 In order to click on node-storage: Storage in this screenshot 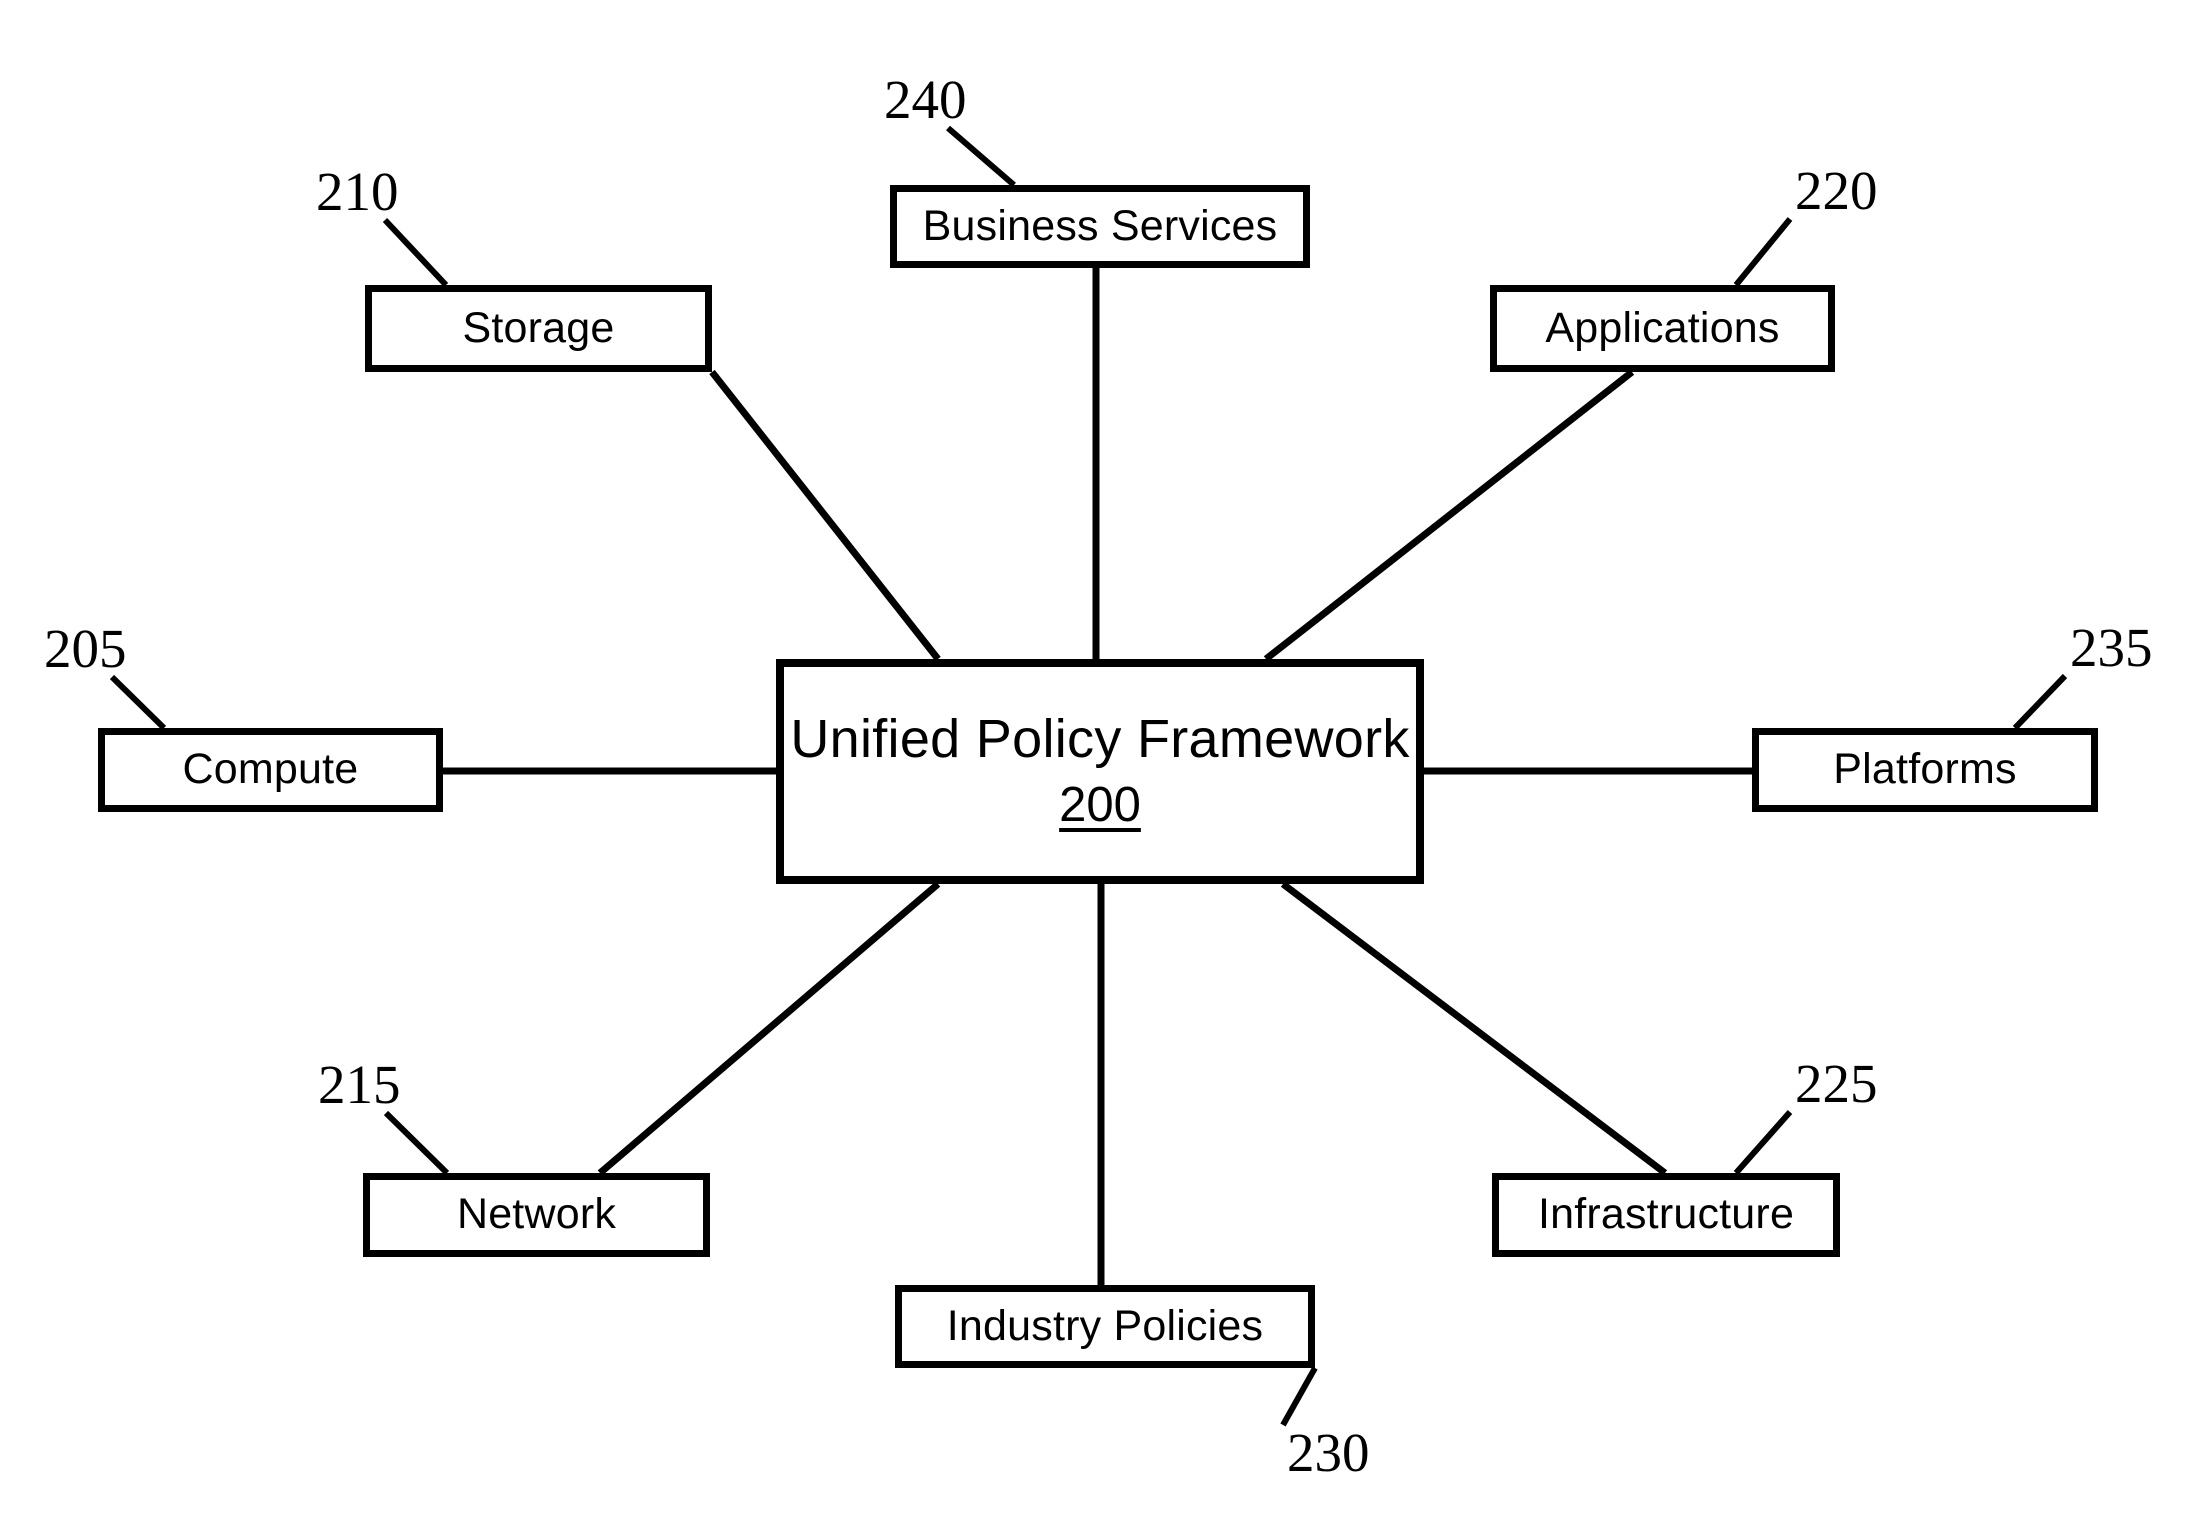, I will do `click(538, 328)`.